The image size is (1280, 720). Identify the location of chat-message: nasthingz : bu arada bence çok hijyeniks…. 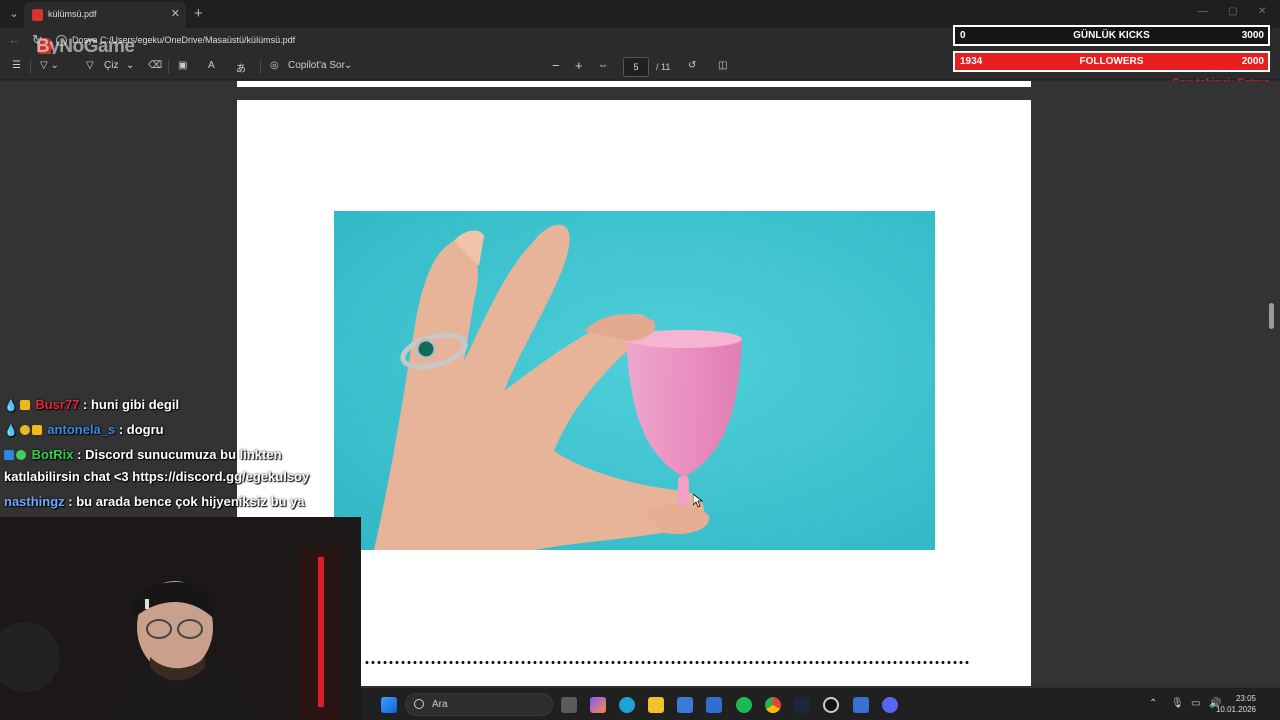
(154, 501).